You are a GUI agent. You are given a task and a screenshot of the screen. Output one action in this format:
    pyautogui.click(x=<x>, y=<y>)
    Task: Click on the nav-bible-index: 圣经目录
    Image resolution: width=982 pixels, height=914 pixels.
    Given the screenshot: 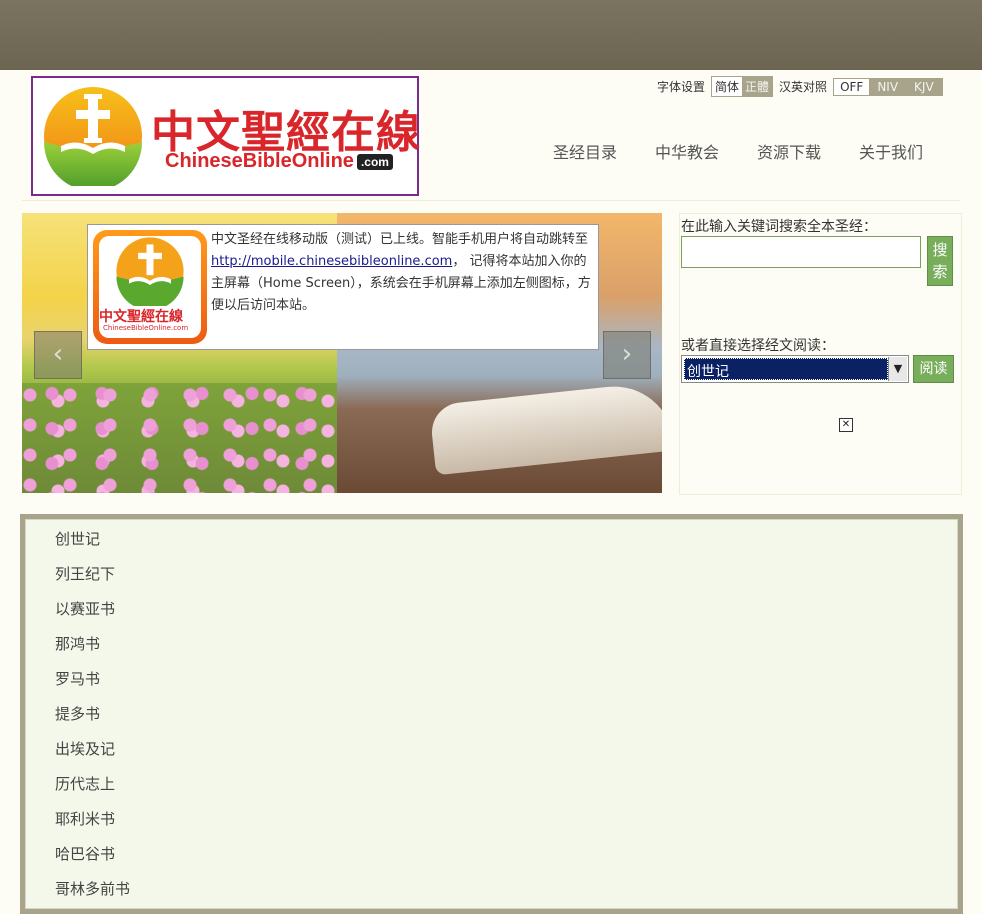 What is the action you would take?
    pyautogui.click(x=585, y=151)
    